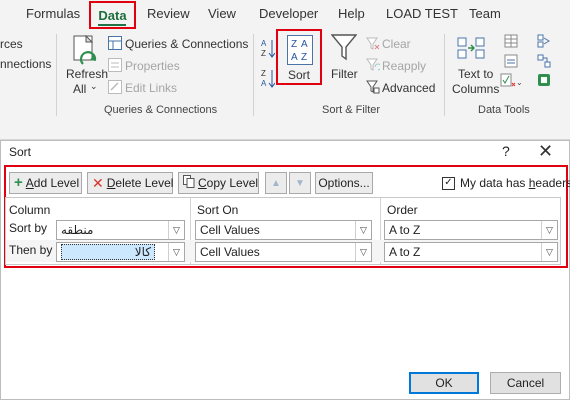  Describe the element at coordinates (31, 250) in the screenshot. I see `row-label-then-by: Then by` at that location.